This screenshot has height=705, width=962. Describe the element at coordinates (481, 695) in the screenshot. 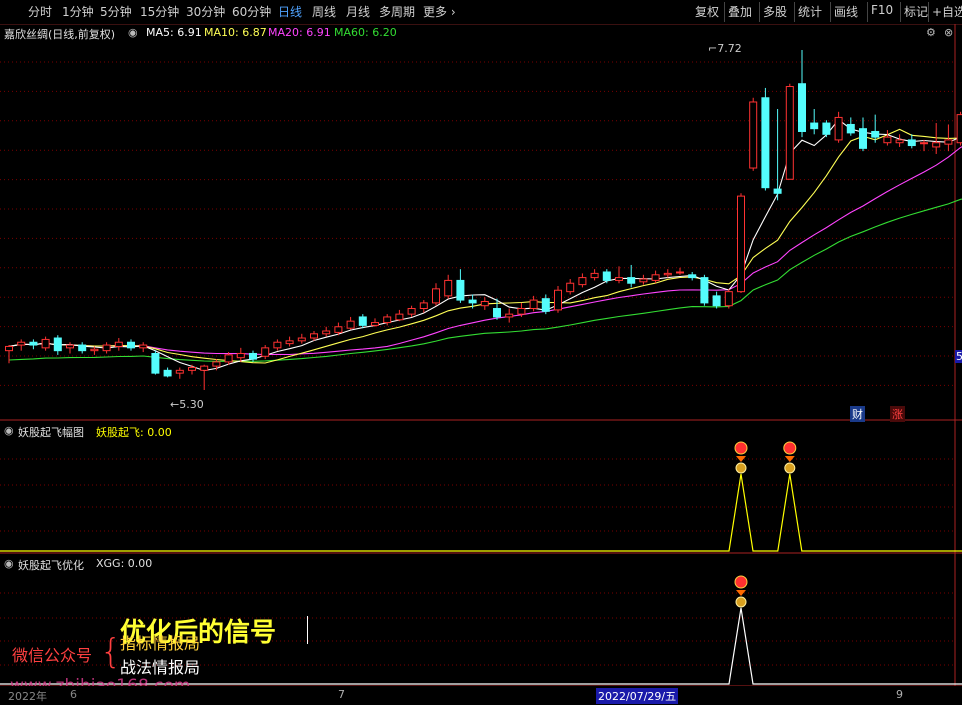

I see `date-axis` at that location.